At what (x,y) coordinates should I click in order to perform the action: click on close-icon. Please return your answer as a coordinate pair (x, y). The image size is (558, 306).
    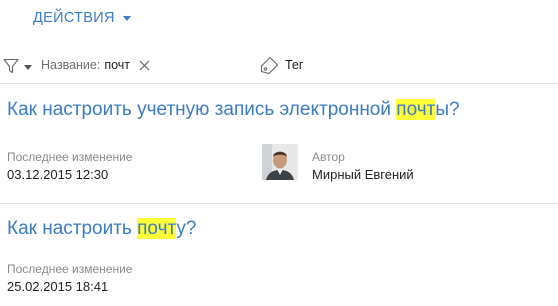
    Looking at the image, I should click on (144, 65).